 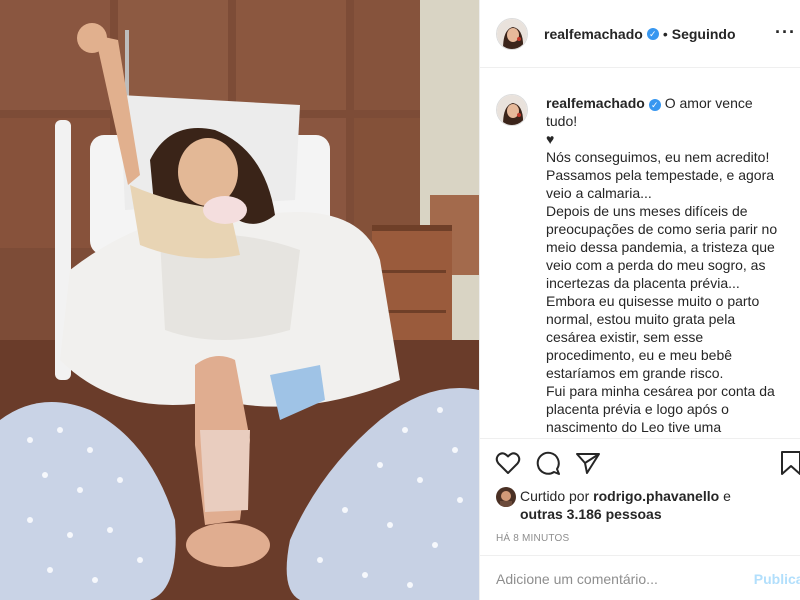 What do you see at coordinates (640, 538) in the screenshot?
I see `post-timestamp: HÁ 8 MINUTOS` at bounding box center [640, 538].